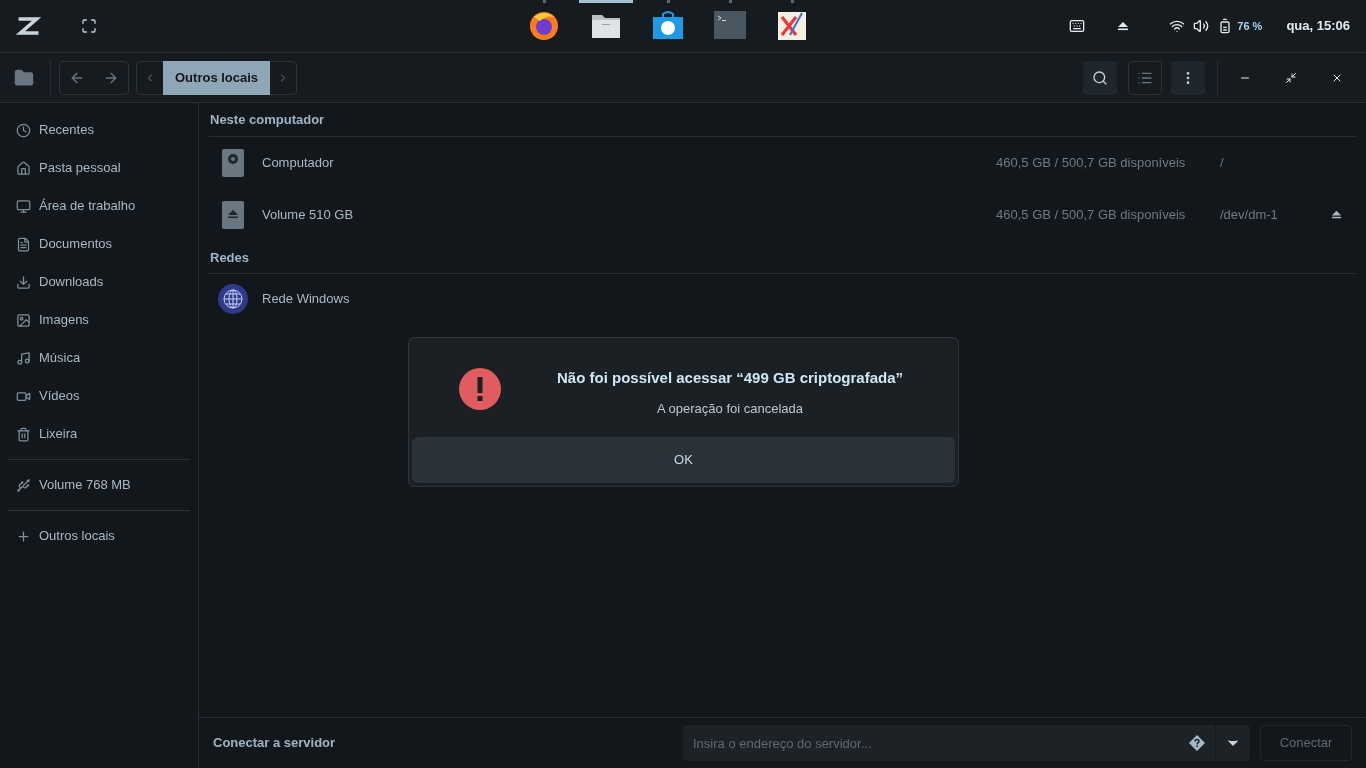 The height and width of the screenshot is (768, 1366). I want to click on clock: qua, 15:06, so click(1318, 26).